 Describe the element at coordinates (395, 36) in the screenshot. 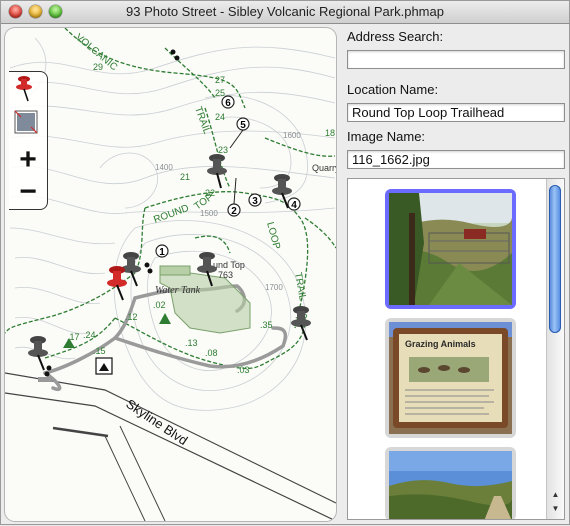

I see `address-search-label: Address Search:` at that location.